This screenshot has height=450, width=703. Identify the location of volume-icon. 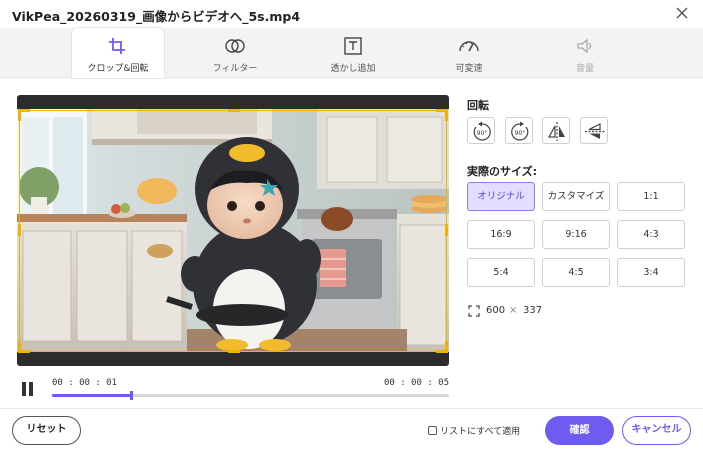
(584, 46).